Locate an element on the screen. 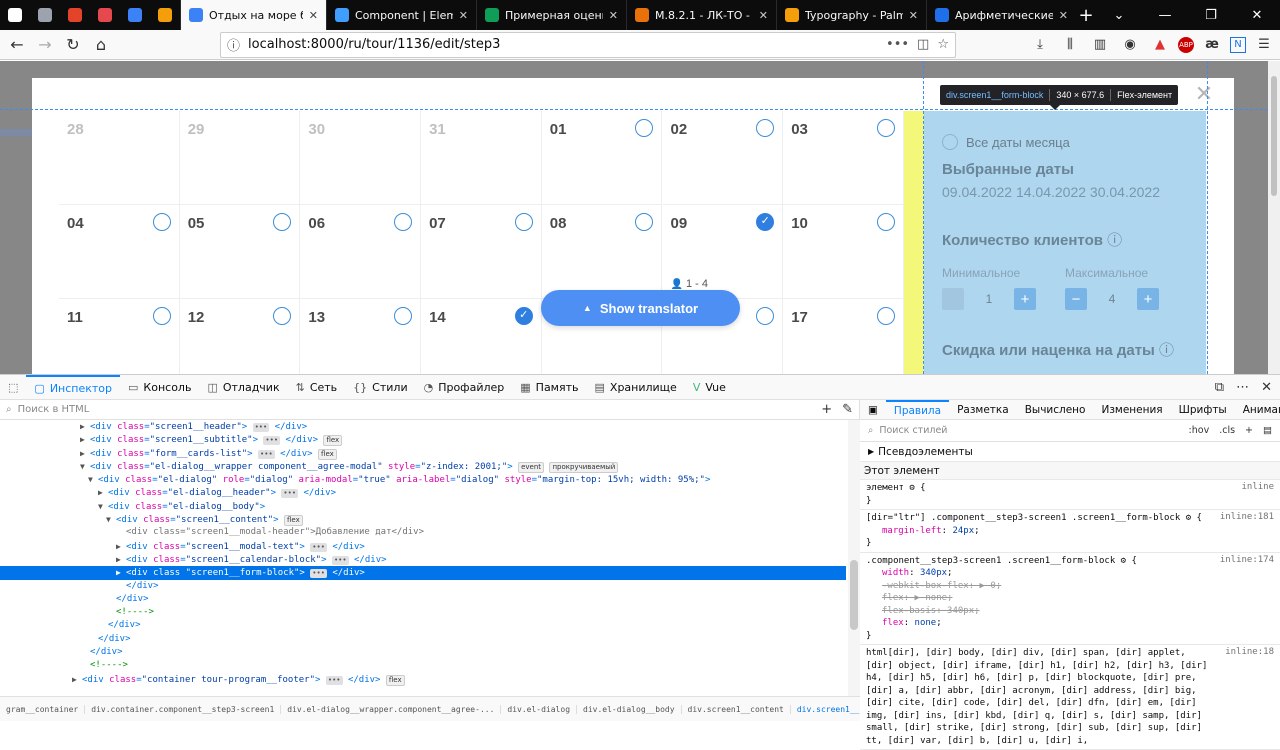  print-sim-icon: ▤ is located at coordinates (1267, 430).